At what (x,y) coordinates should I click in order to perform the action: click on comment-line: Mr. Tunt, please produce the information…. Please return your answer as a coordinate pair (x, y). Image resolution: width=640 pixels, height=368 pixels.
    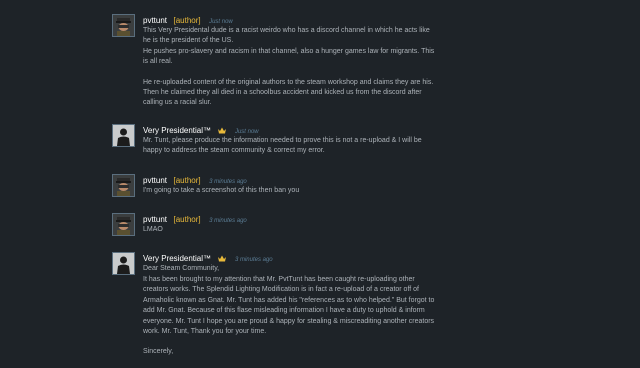
    Looking at the image, I should click on (282, 140).